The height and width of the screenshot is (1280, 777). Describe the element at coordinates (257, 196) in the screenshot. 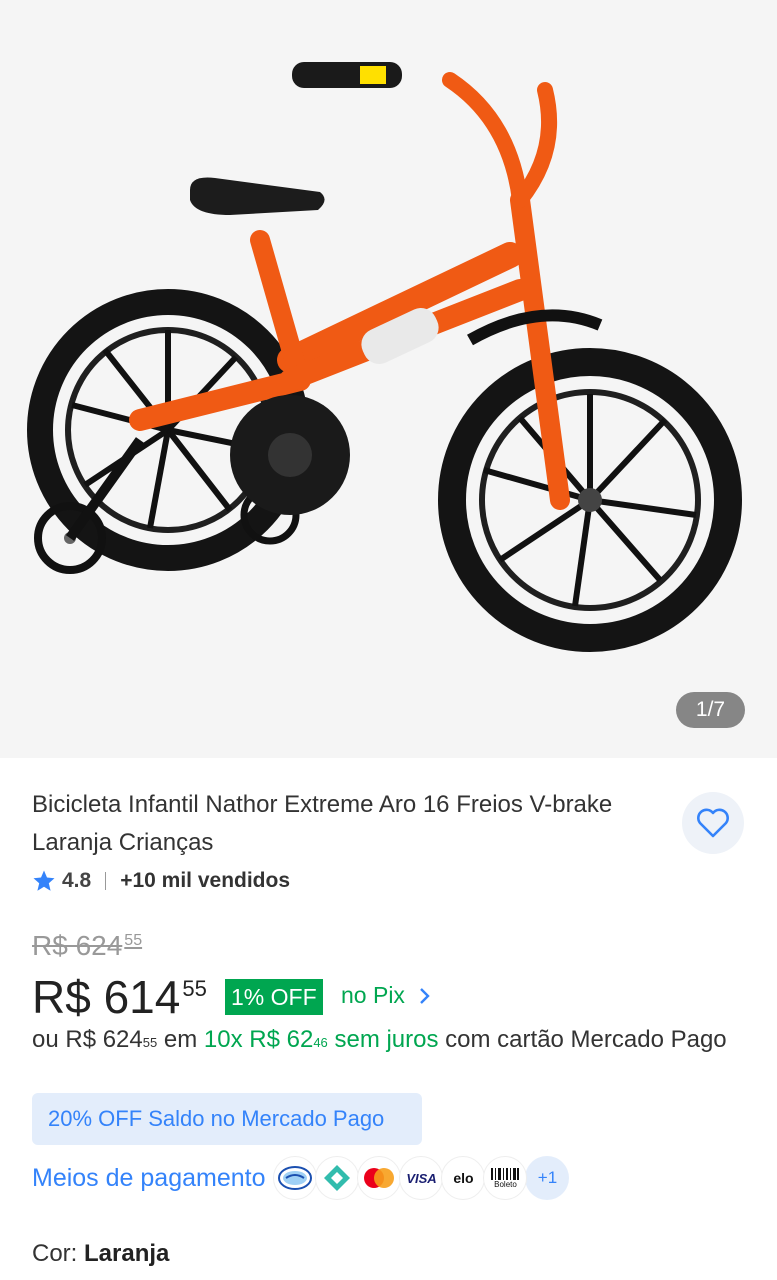

I see `seat` at that location.